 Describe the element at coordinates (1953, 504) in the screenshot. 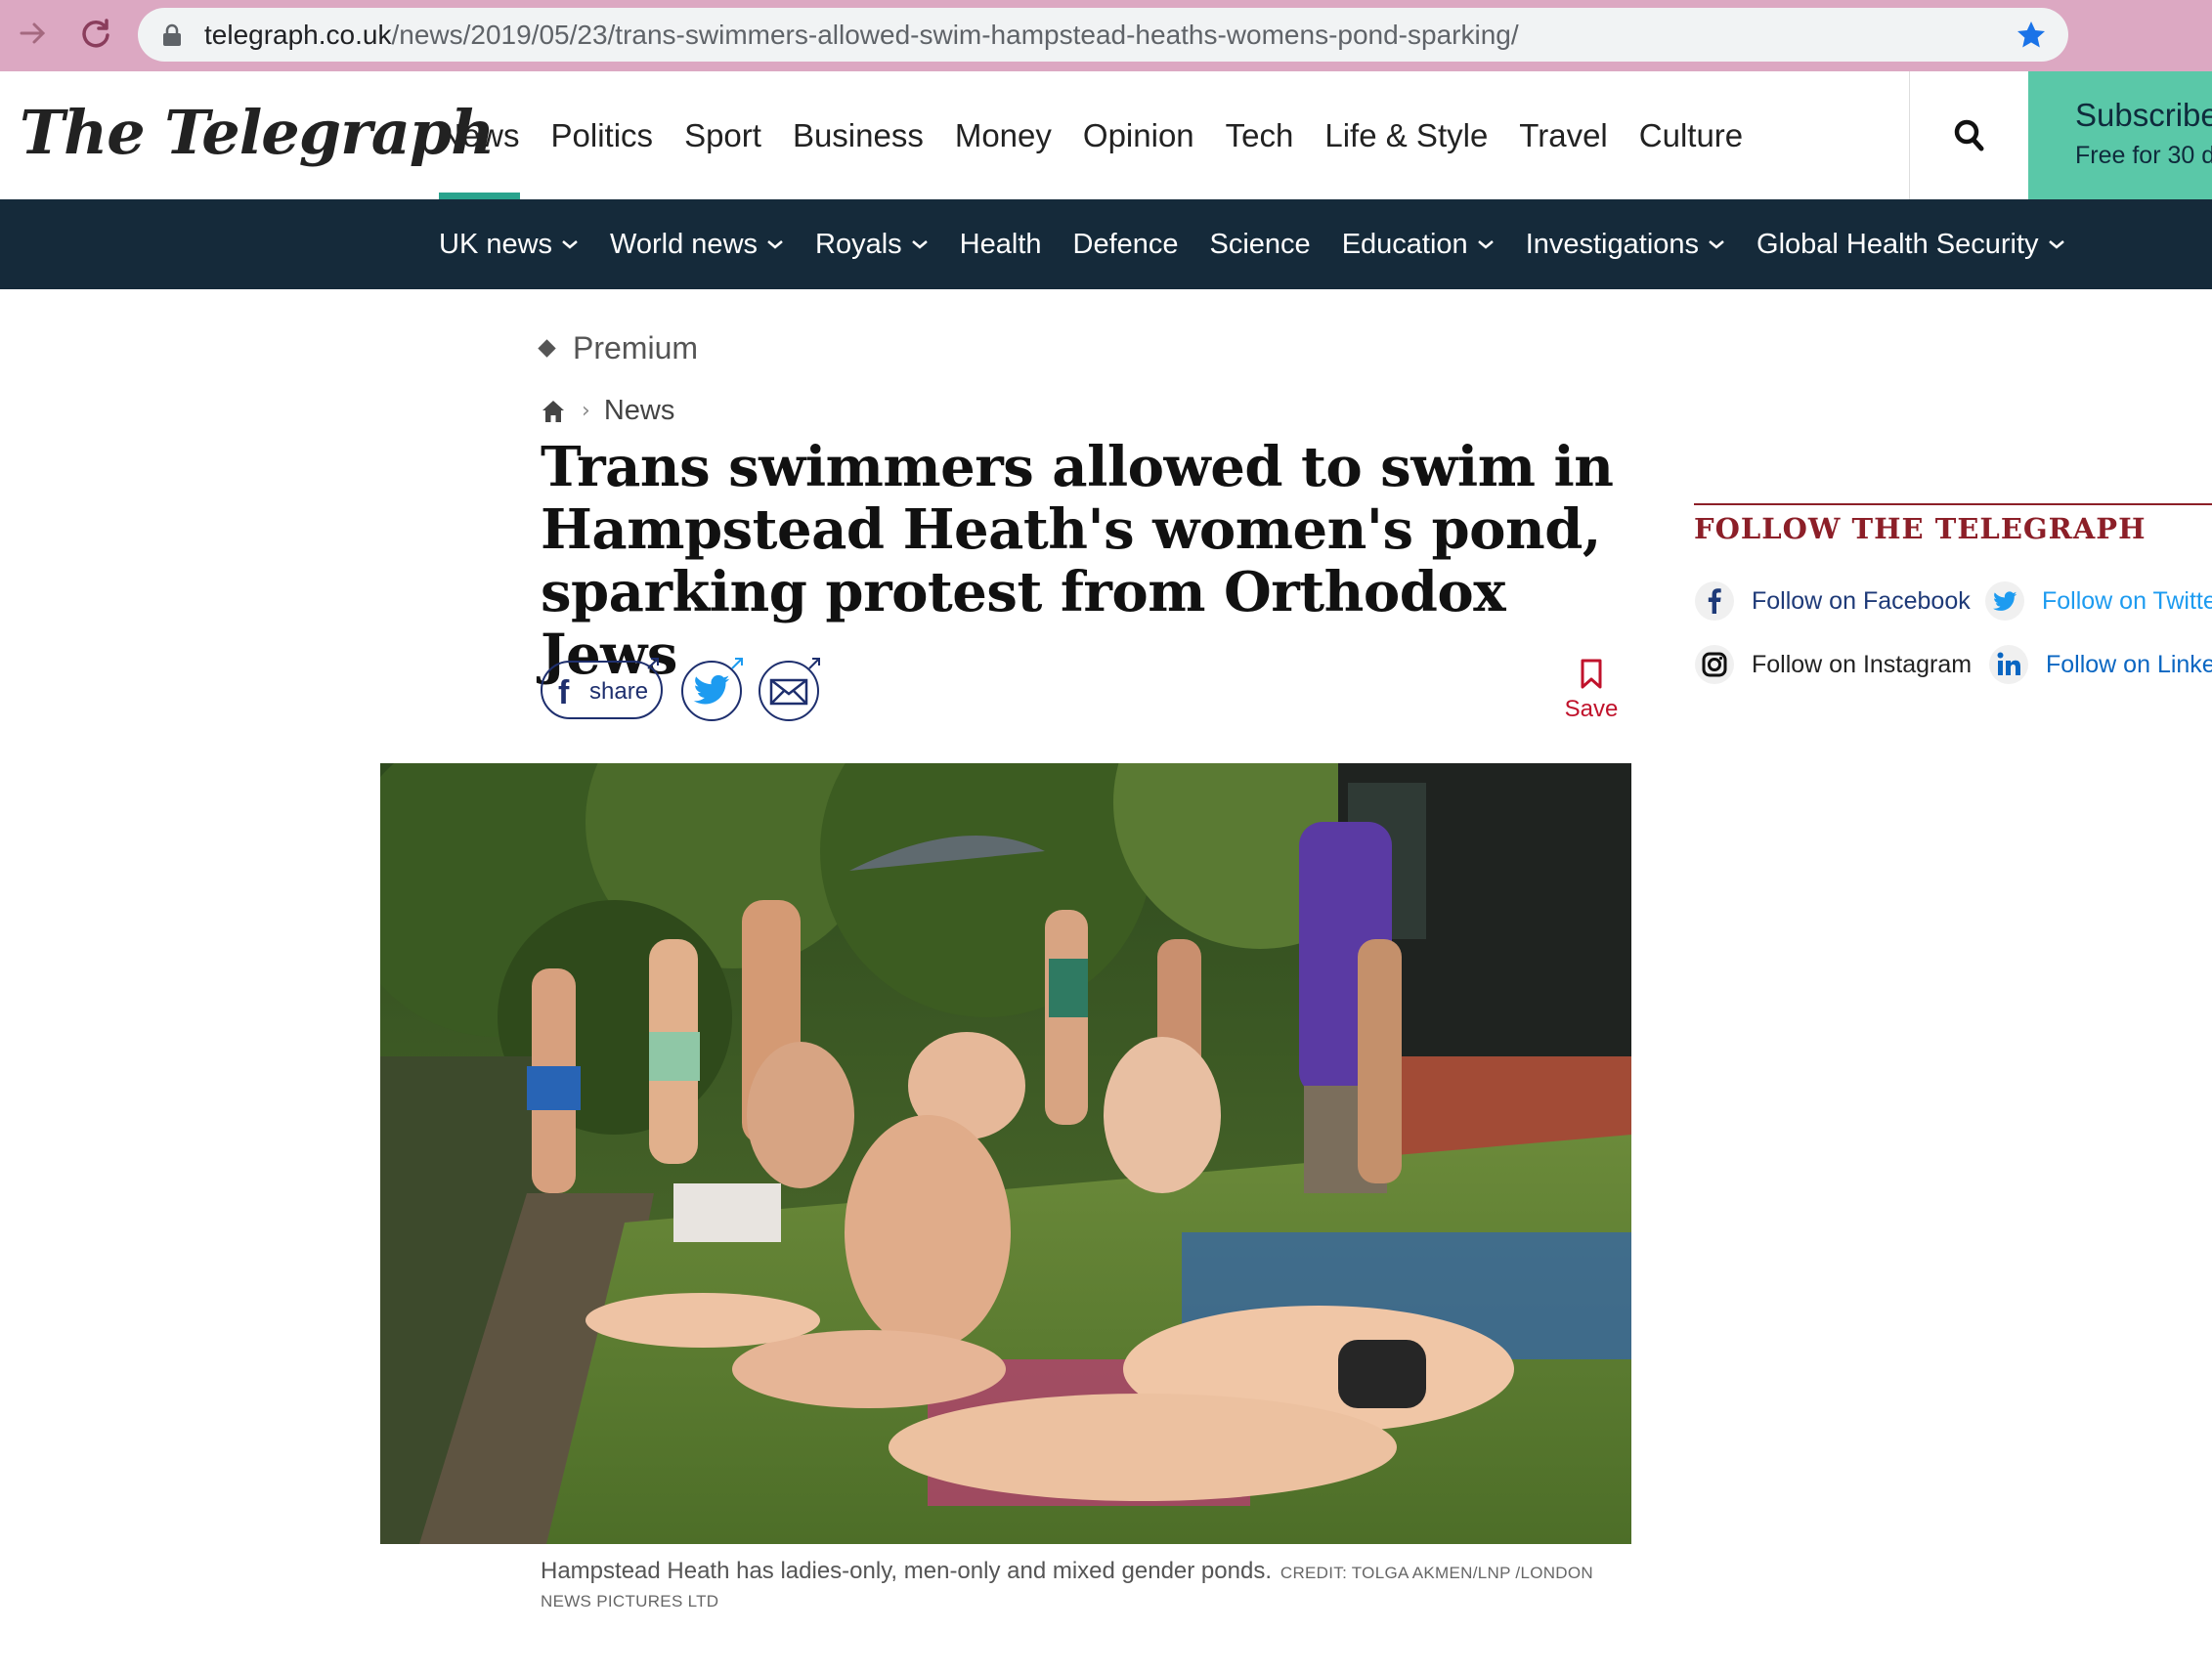

I see `sidebar-divider` at that location.